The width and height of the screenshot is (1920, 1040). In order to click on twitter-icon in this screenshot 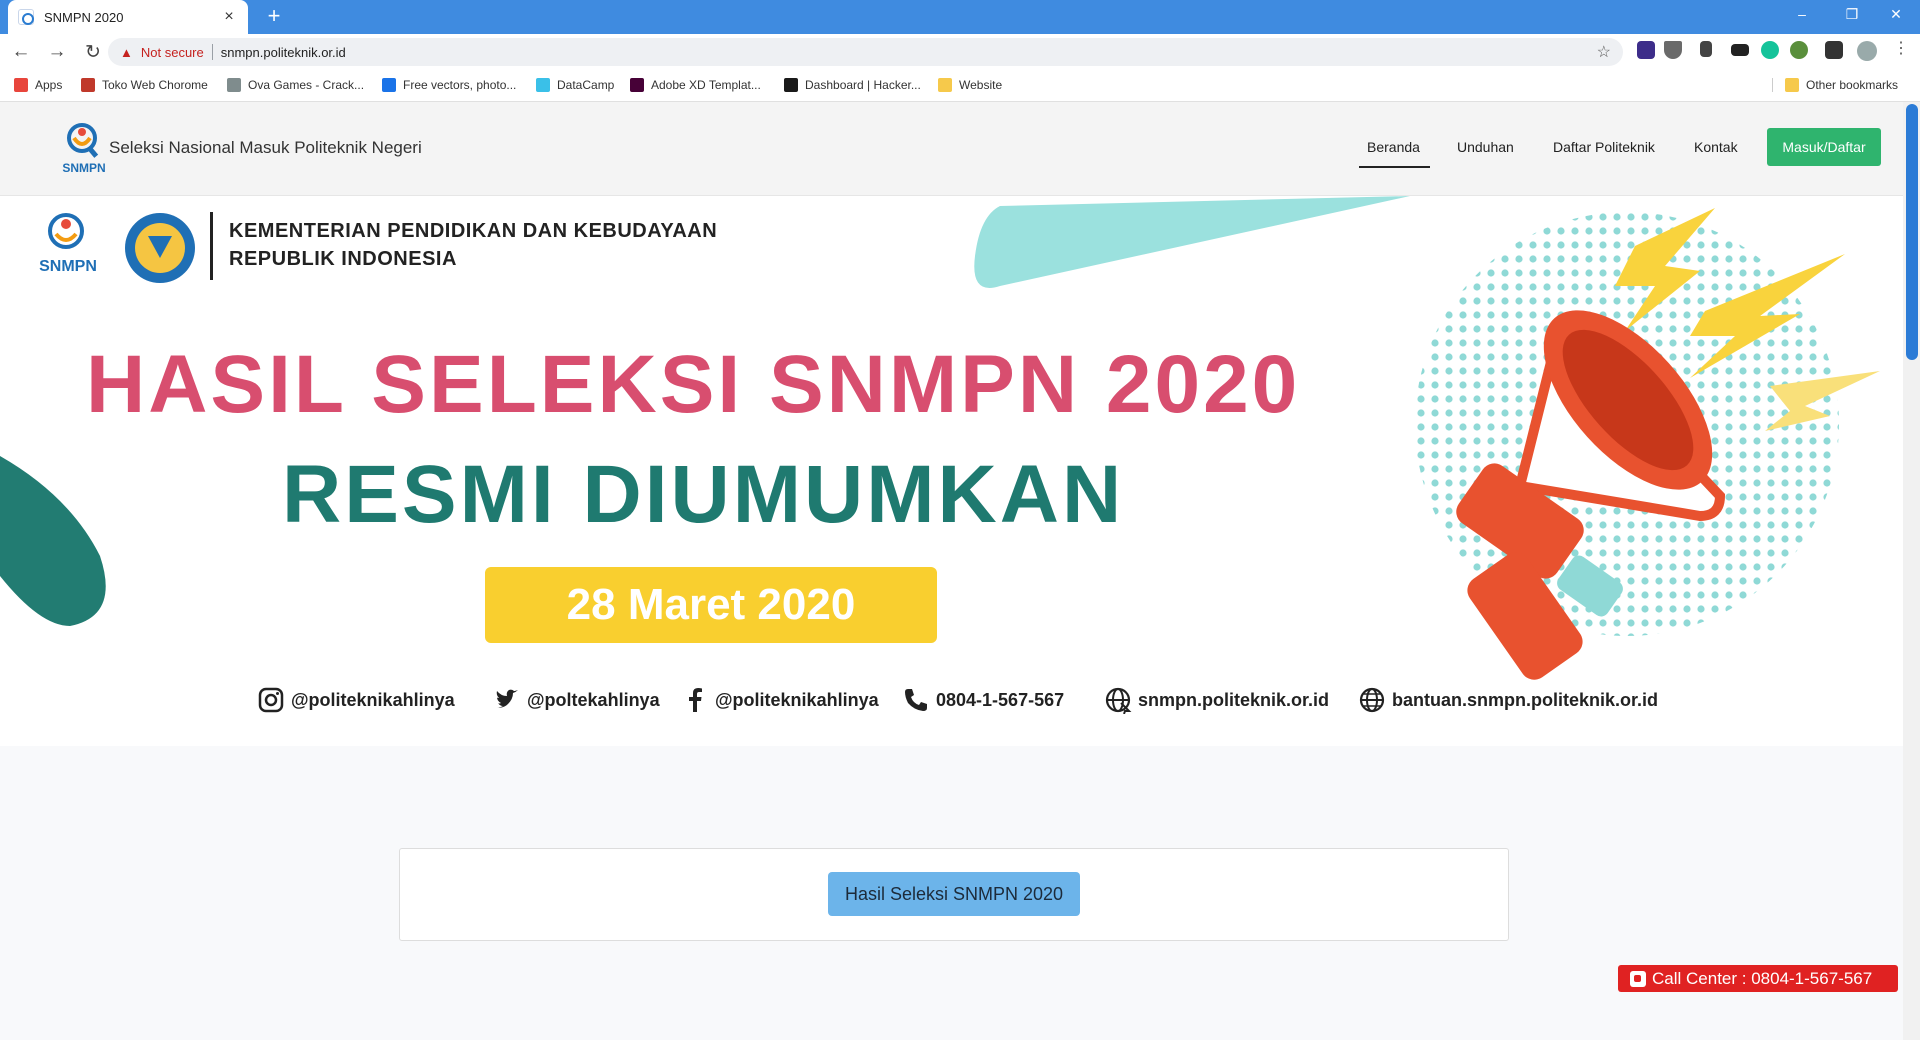, I will do `click(507, 698)`.